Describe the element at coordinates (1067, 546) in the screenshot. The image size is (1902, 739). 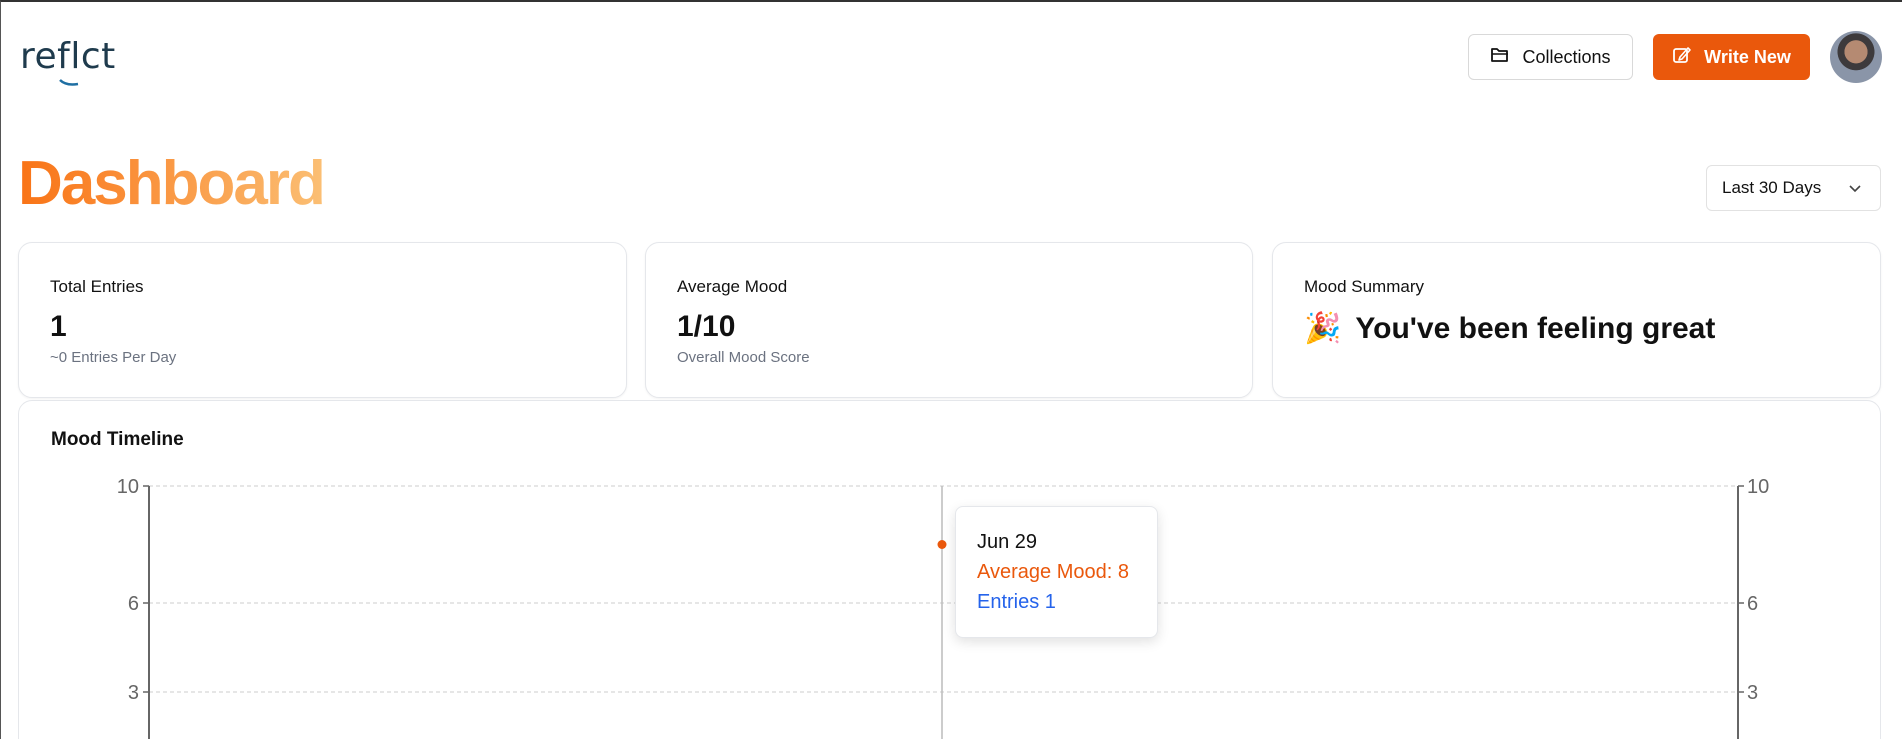
I see `tooltip-date: Jun 29` at that location.